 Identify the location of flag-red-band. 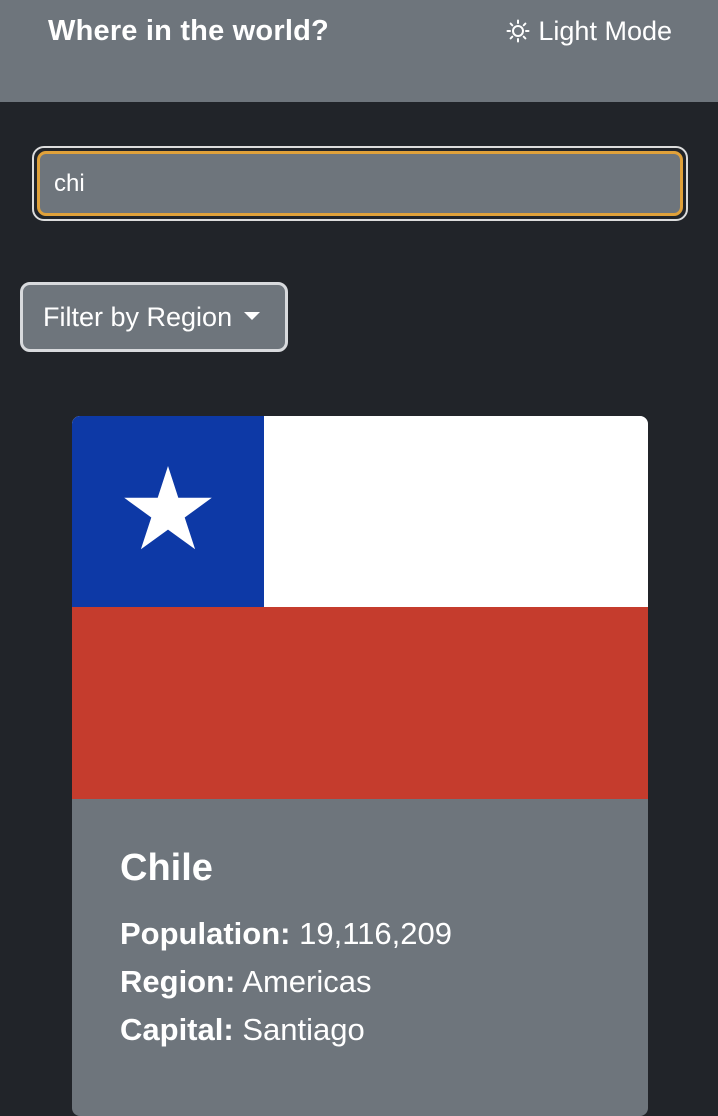
(360, 703).